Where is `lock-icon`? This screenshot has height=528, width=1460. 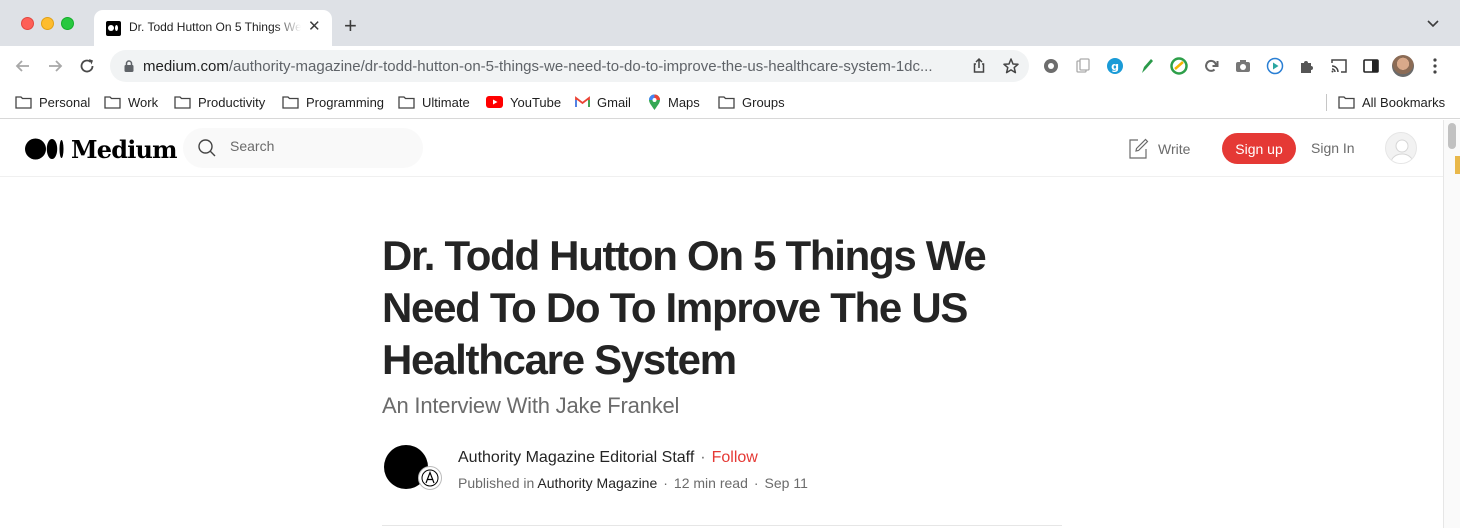
lock-icon is located at coordinates (129, 66).